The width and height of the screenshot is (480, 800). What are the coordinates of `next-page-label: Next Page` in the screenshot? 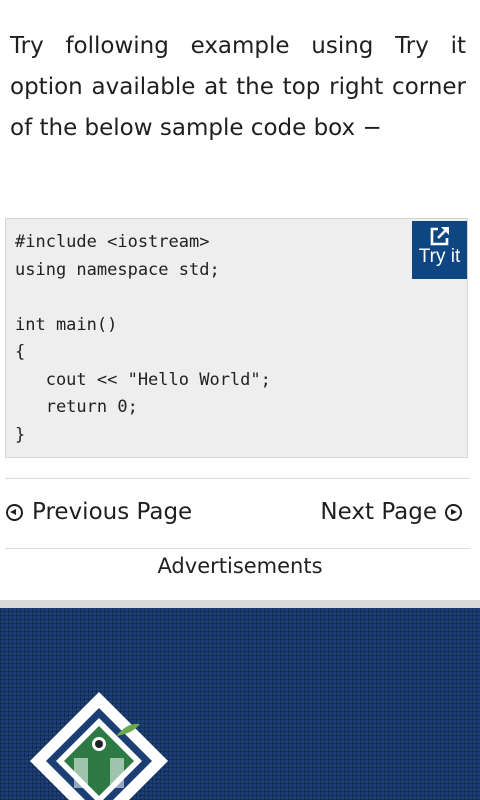 It's located at (378, 512).